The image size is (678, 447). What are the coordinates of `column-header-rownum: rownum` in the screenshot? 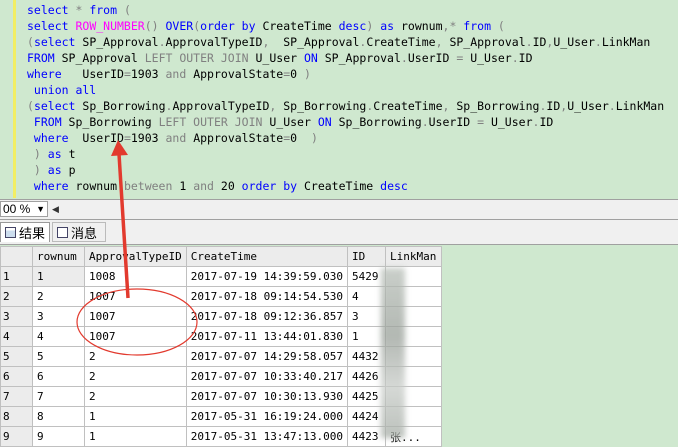 It's located at (58, 256).